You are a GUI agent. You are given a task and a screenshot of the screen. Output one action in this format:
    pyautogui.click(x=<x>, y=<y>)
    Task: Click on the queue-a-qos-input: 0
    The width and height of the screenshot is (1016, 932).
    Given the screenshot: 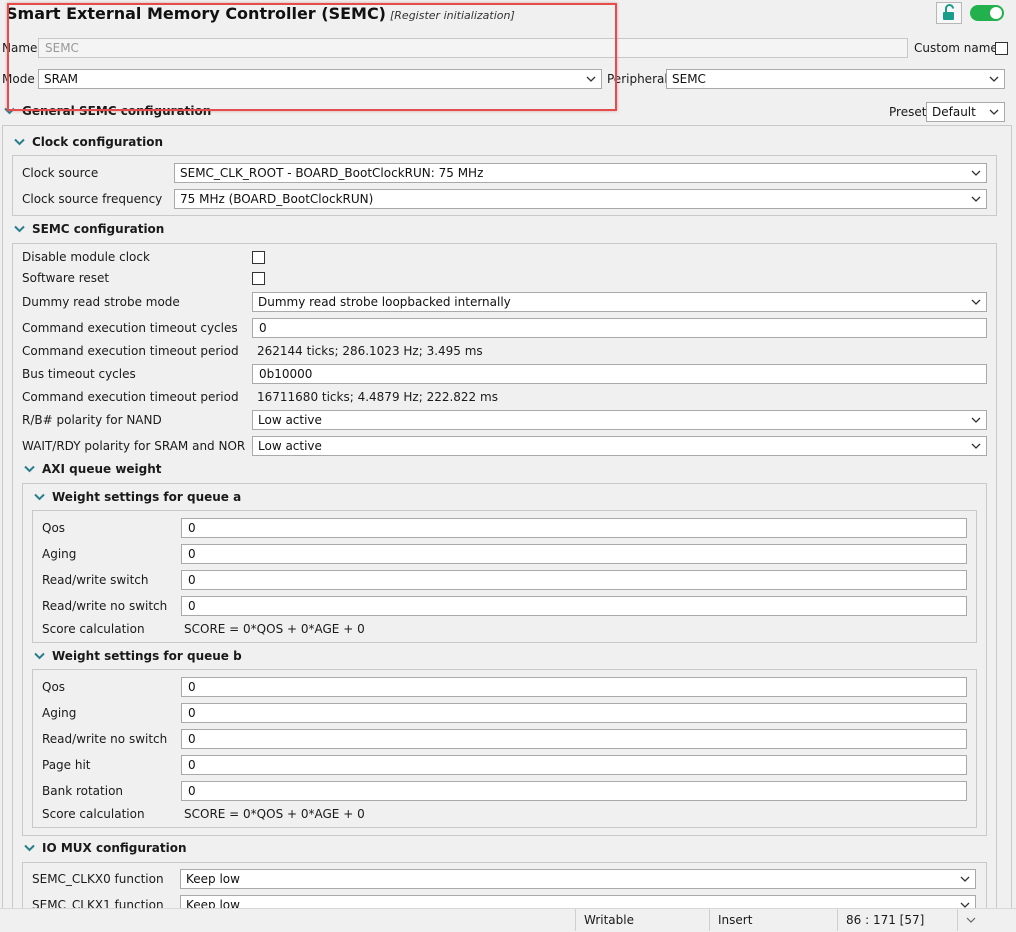 What is the action you would take?
    pyautogui.click(x=574, y=528)
    